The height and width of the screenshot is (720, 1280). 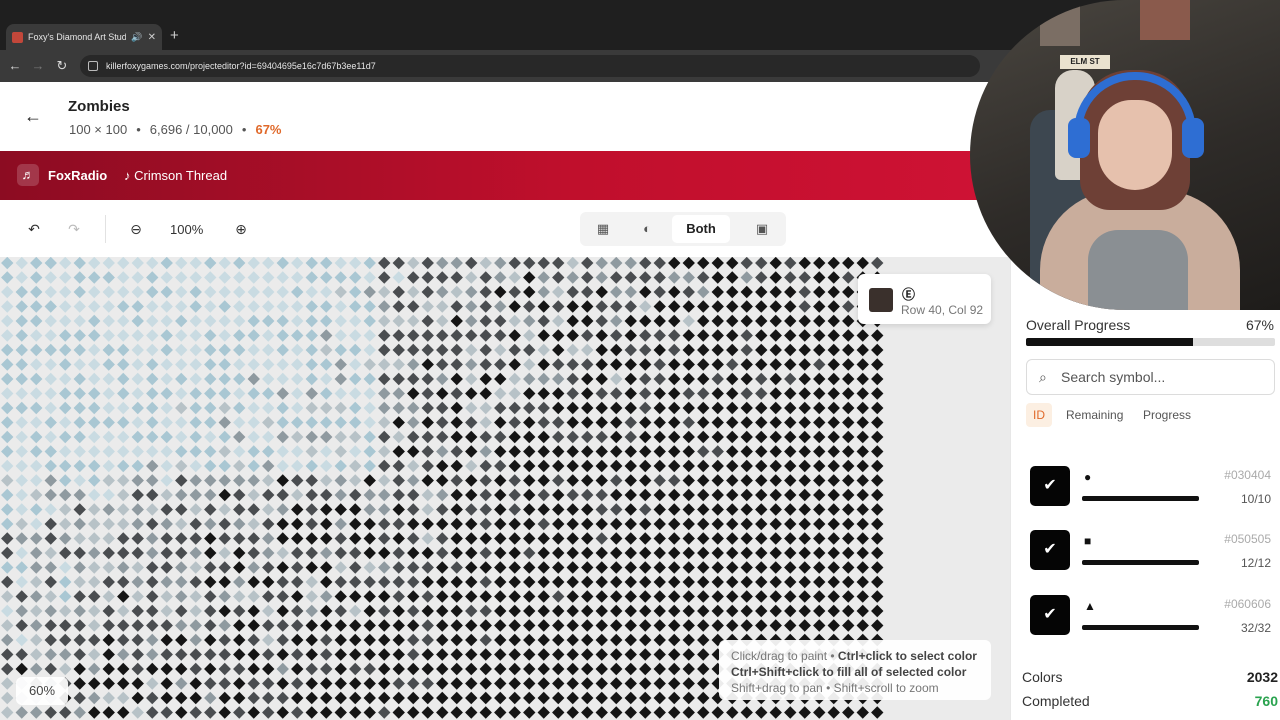 I want to click on zoom-out-button: ⊖, so click(x=136, y=229).